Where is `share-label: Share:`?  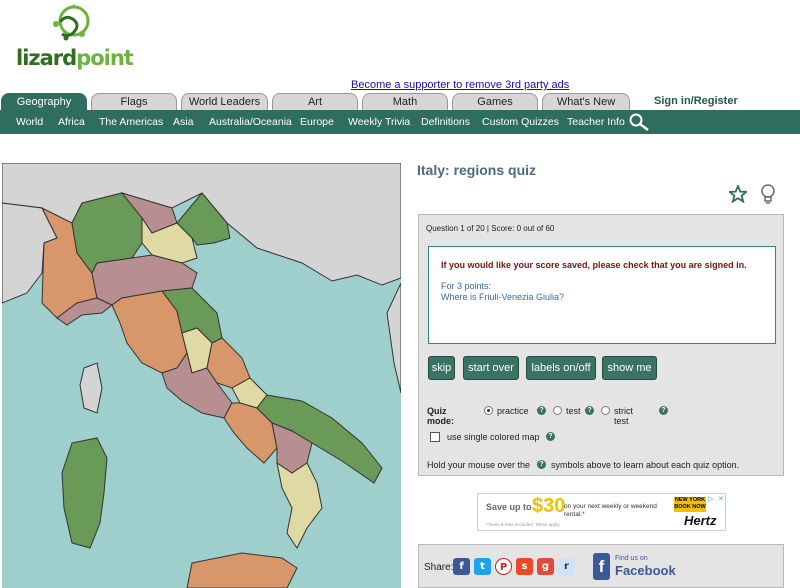
share-label: Share: is located at coordinates (439, 567).